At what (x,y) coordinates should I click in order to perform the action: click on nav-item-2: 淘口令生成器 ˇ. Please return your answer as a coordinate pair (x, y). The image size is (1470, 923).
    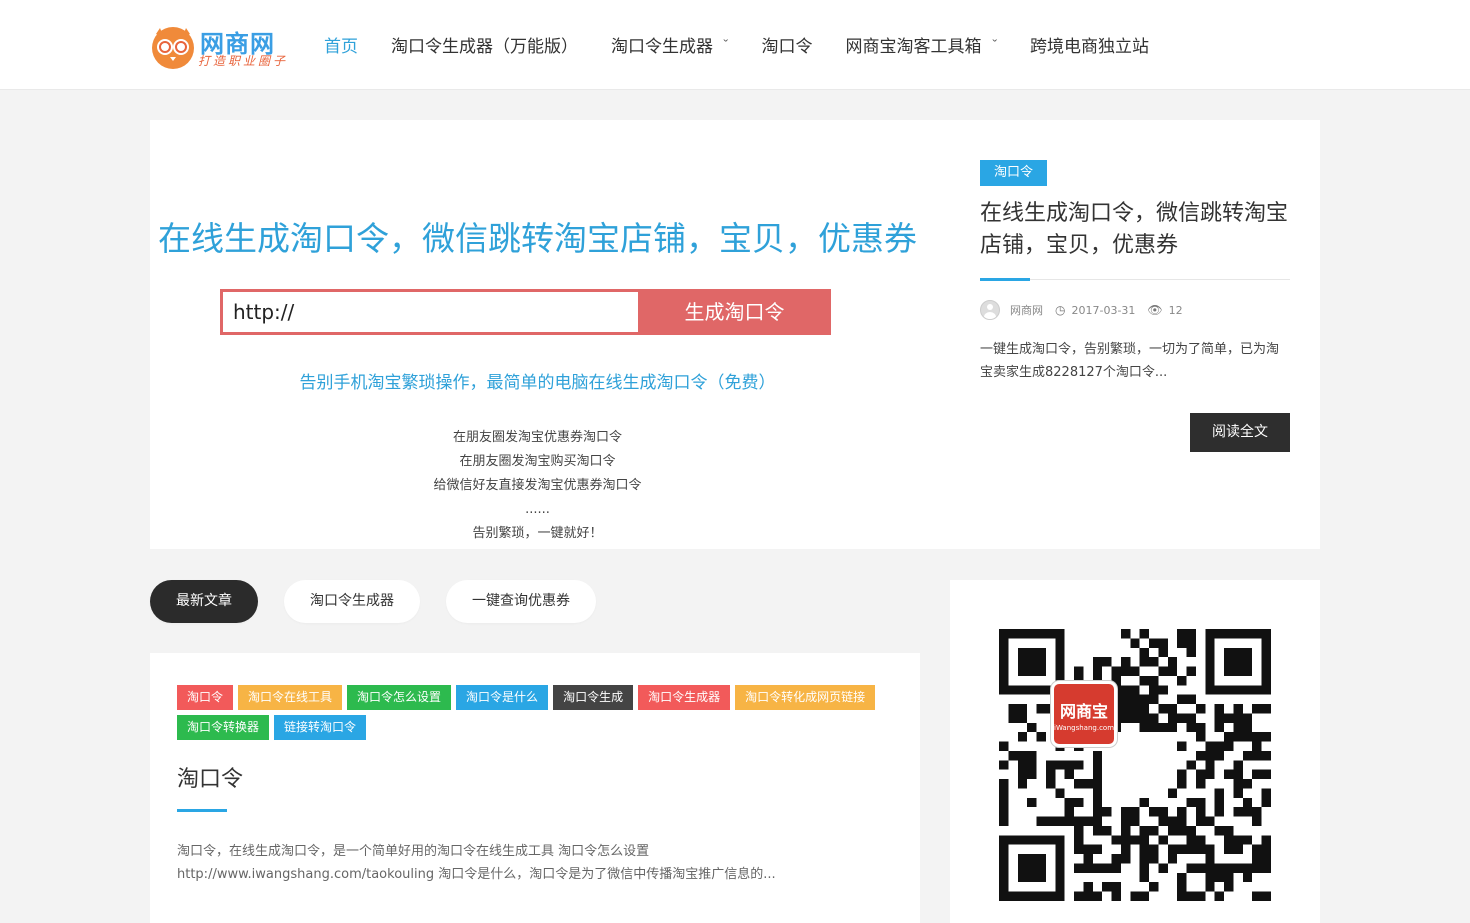
    Looking at the image, I should click on (670, 44).